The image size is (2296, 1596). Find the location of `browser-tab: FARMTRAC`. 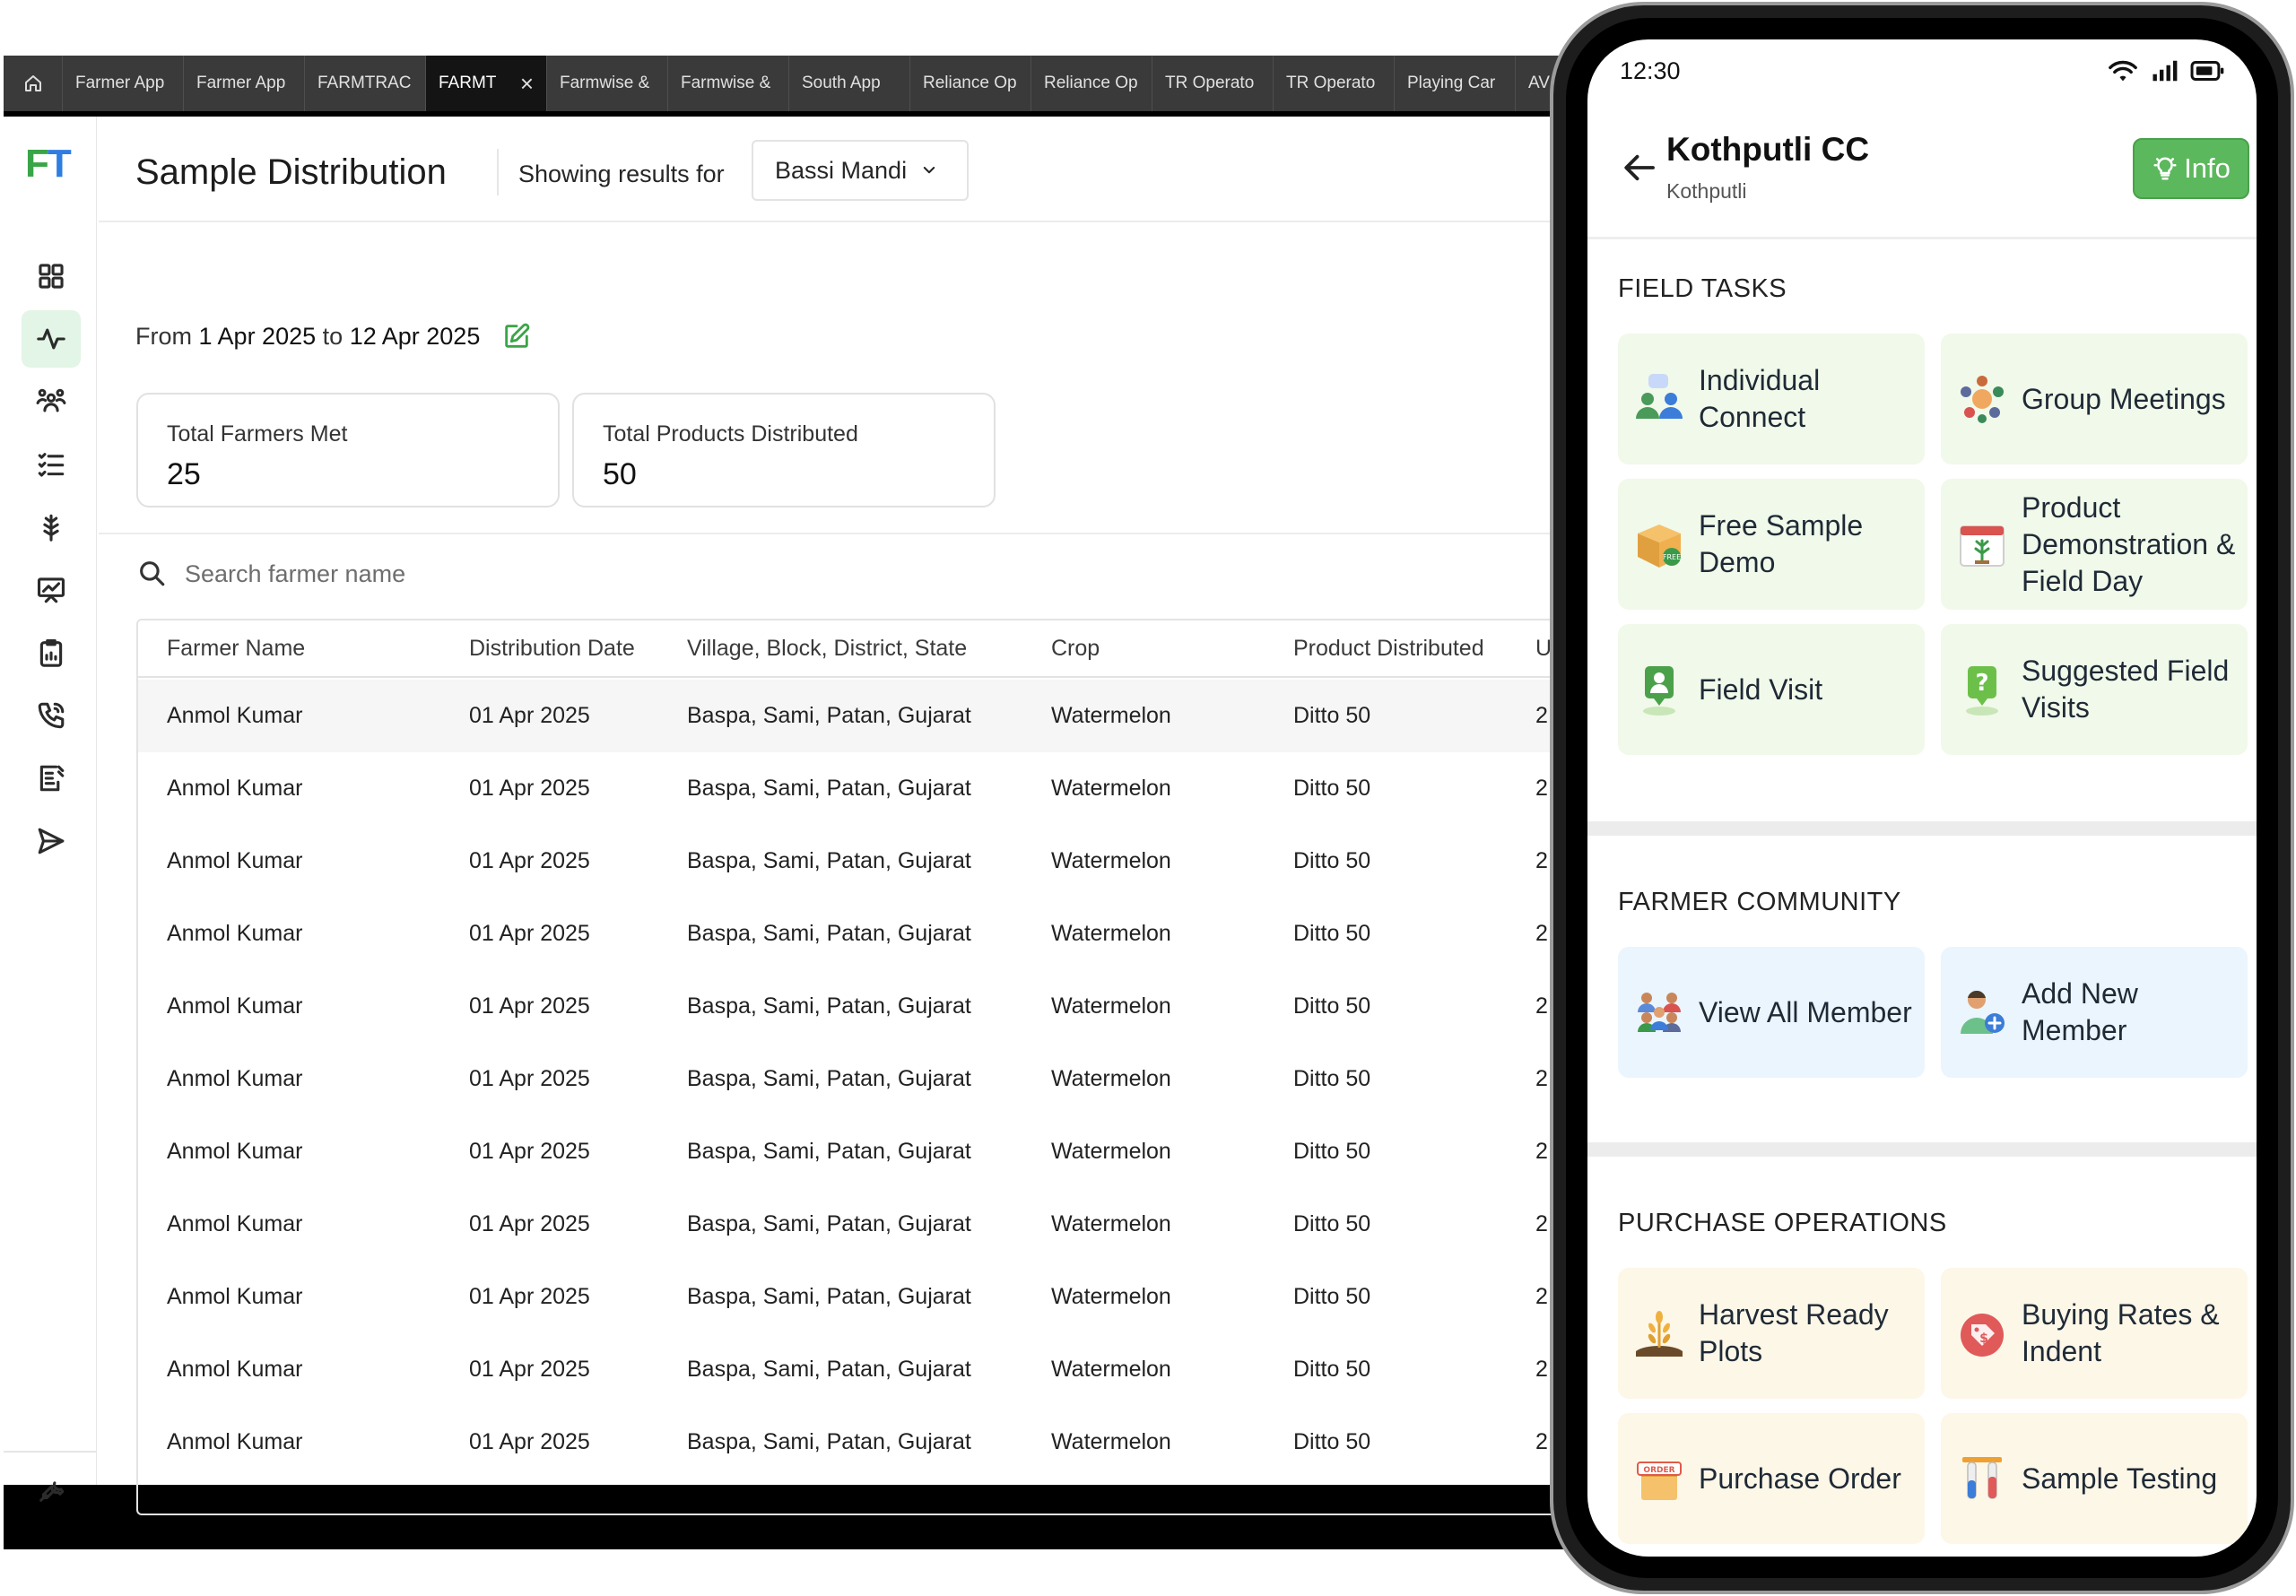

browser-tab: FARMTRAC is located at coordinates (365, 83).